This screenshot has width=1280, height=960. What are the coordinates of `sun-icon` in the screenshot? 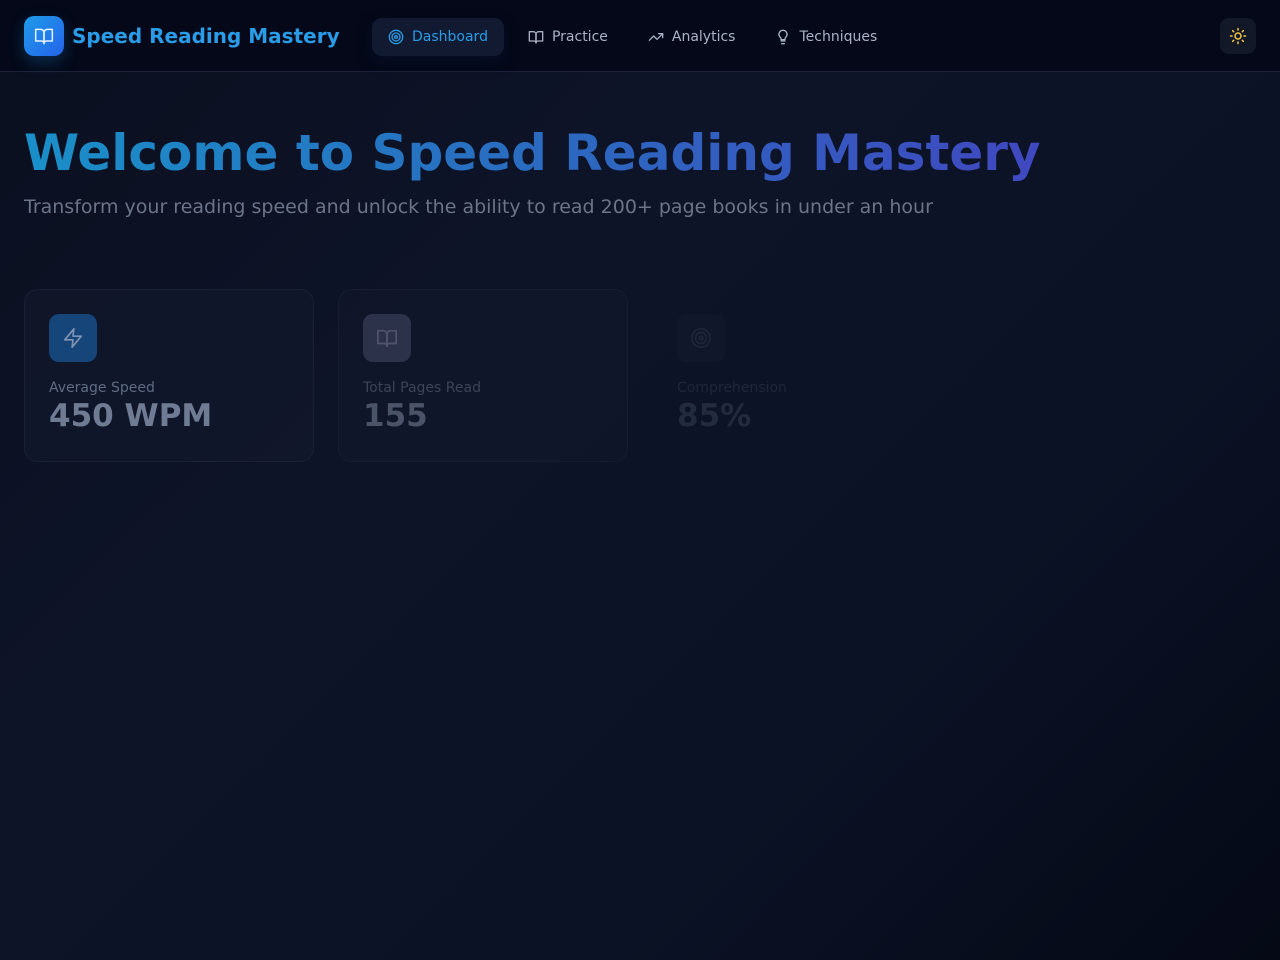 It's located at (1238, 36).